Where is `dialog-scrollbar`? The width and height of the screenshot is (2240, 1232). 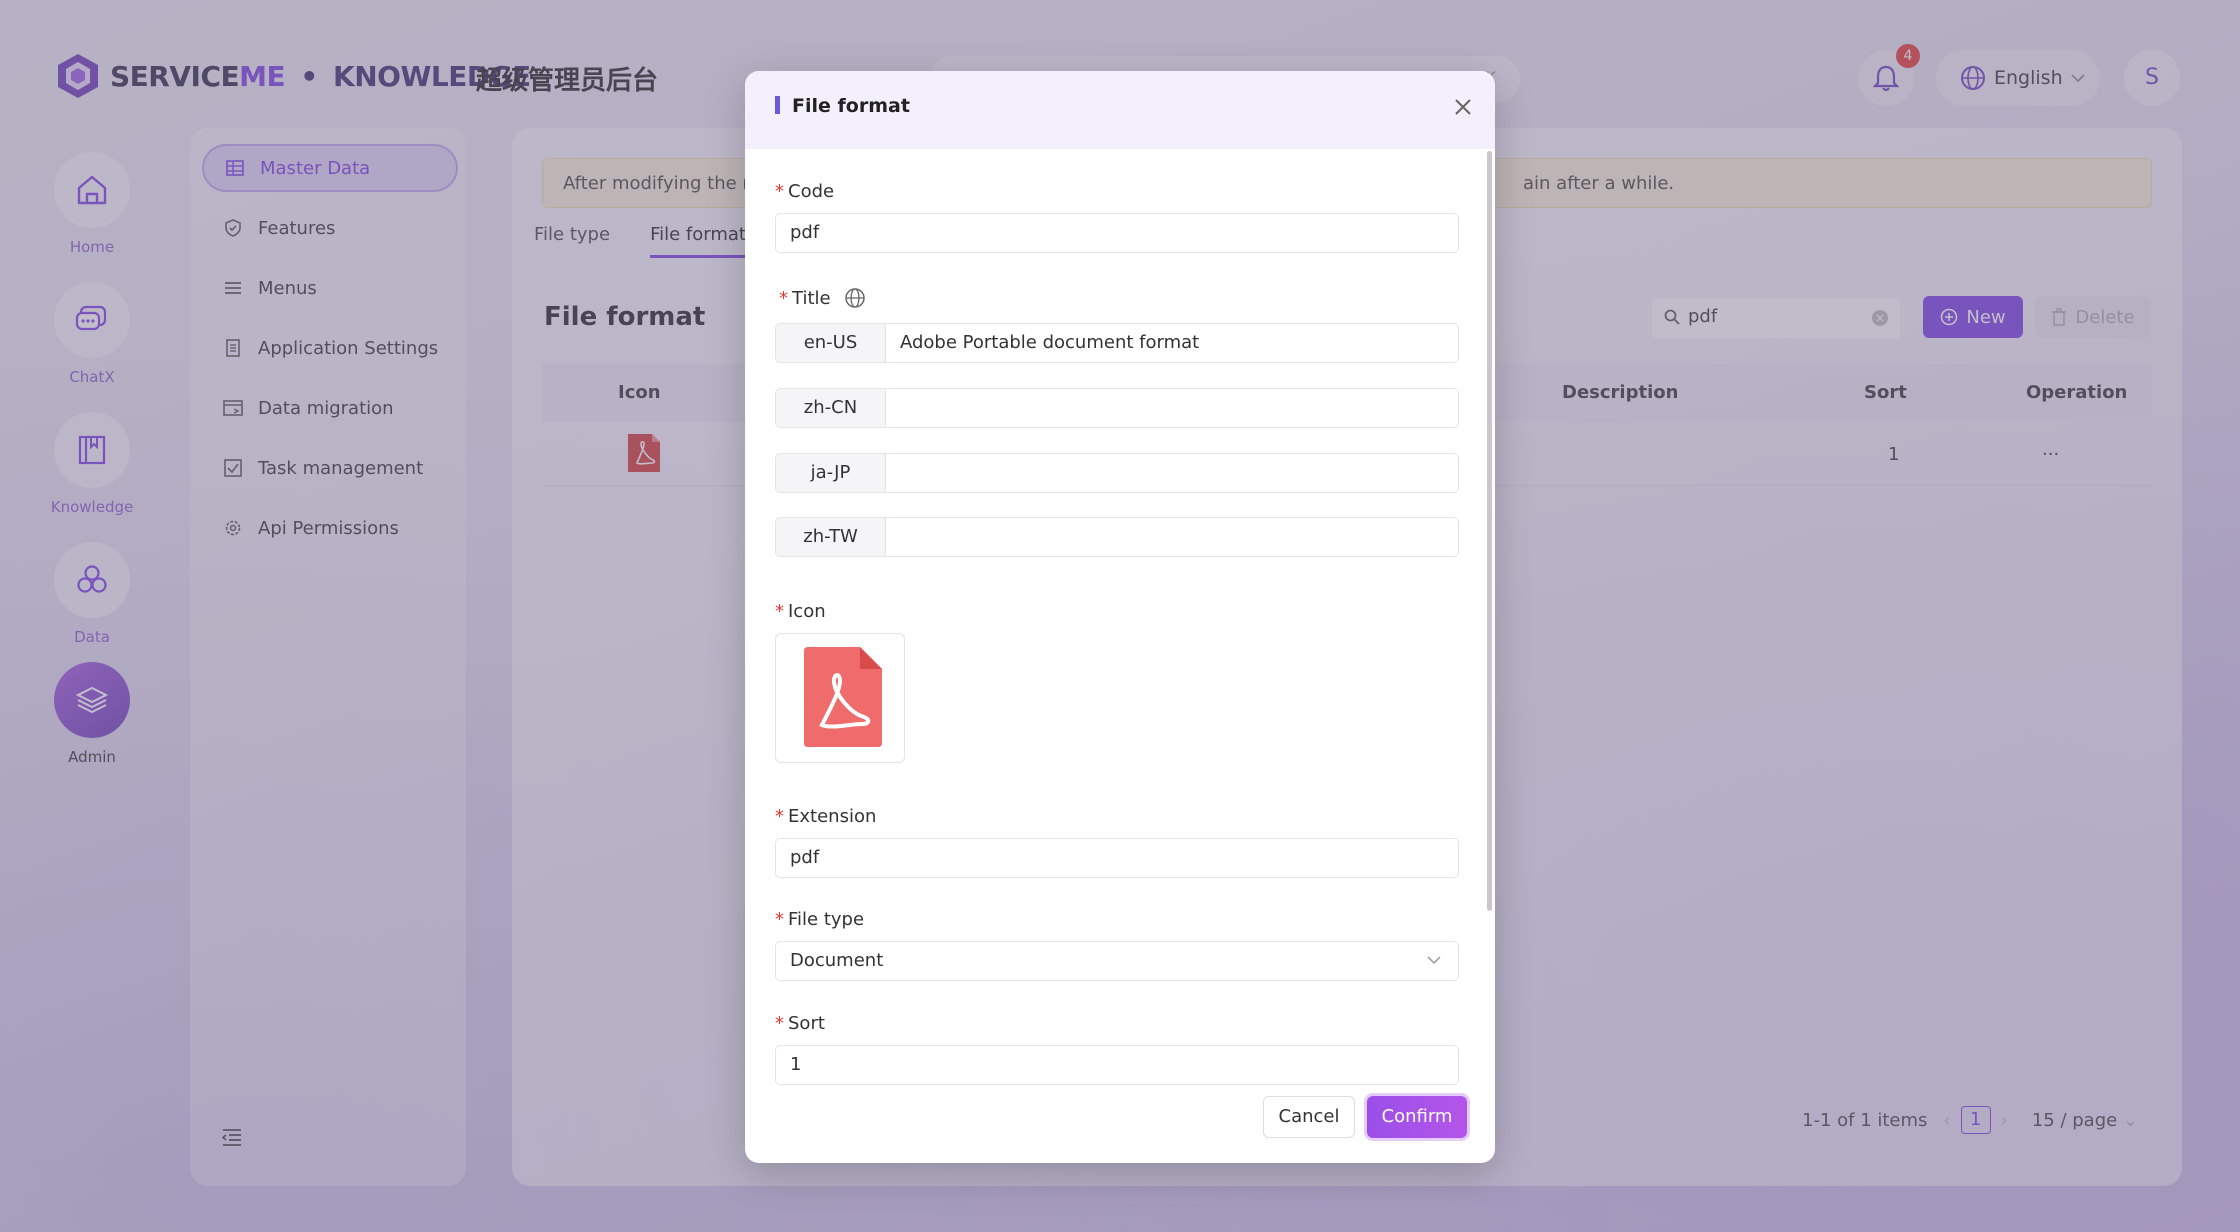 dialog-scrollbar is located at coordinates (1489, 531).